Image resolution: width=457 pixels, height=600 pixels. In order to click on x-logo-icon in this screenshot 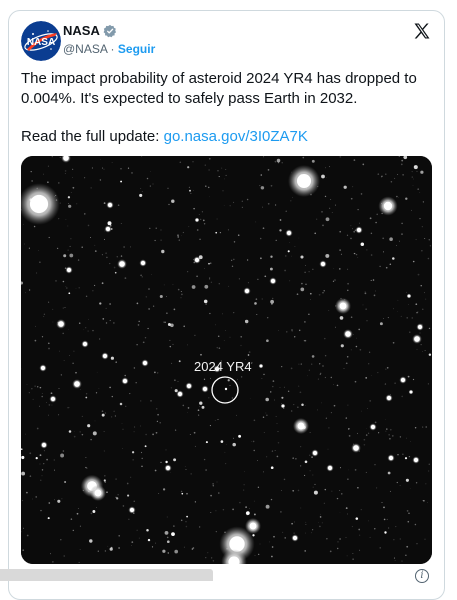, I will do `click(422, 31)`.